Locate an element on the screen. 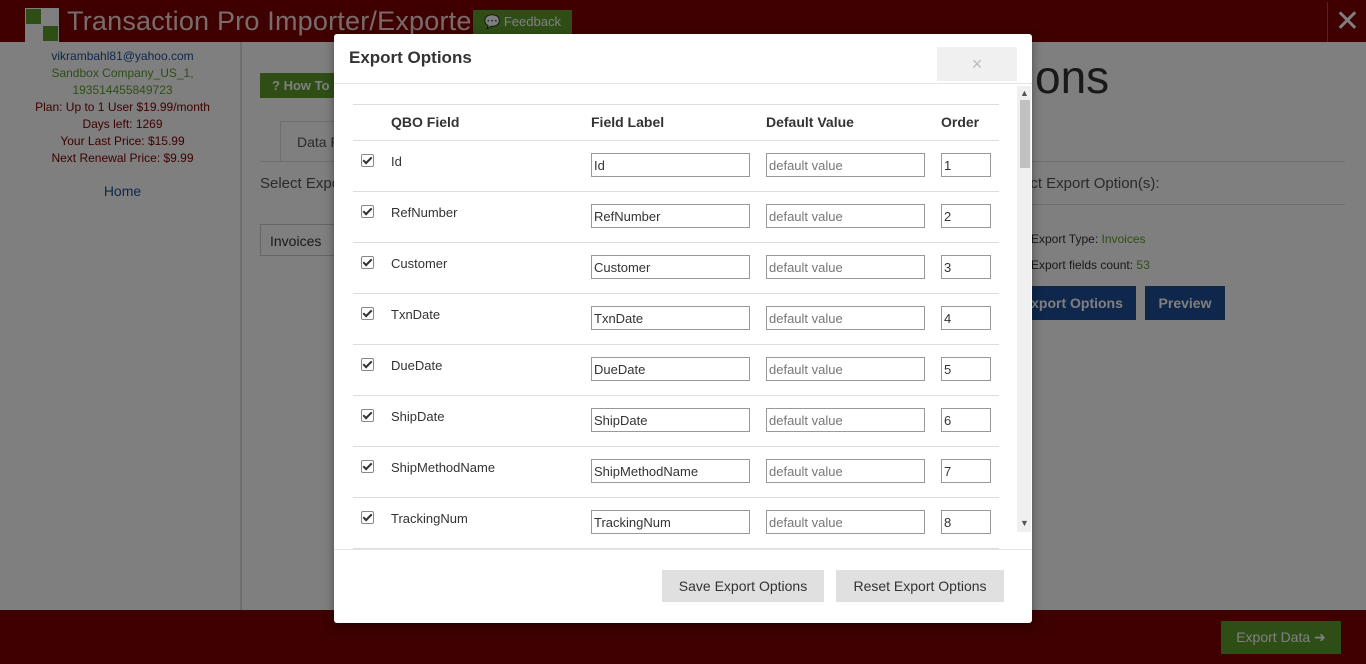 The width and height of the screenshot is (1366, 664). close-icon: × is located at coordinates (977, 64).